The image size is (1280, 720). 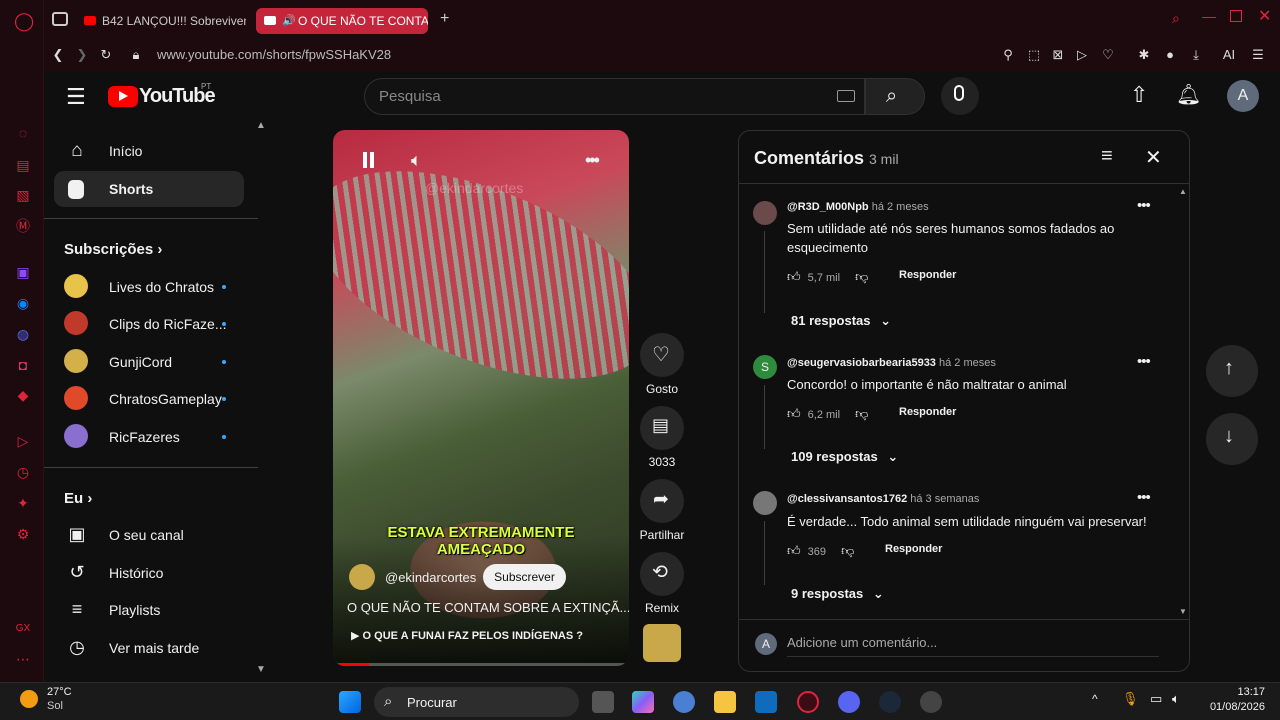 What do you see at coordinates (481, 664) in the screenshot?
I see `progress-track` at bounding box center [481, 664].